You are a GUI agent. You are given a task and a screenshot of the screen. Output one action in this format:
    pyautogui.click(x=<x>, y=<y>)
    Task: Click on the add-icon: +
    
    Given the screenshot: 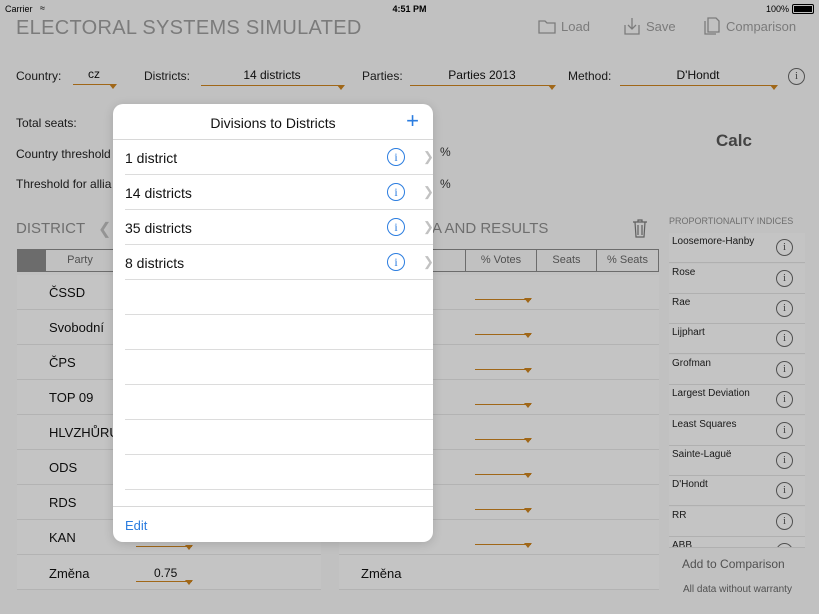 What is the action you would take?
    pyautogui.click(x=412, y=121)
    